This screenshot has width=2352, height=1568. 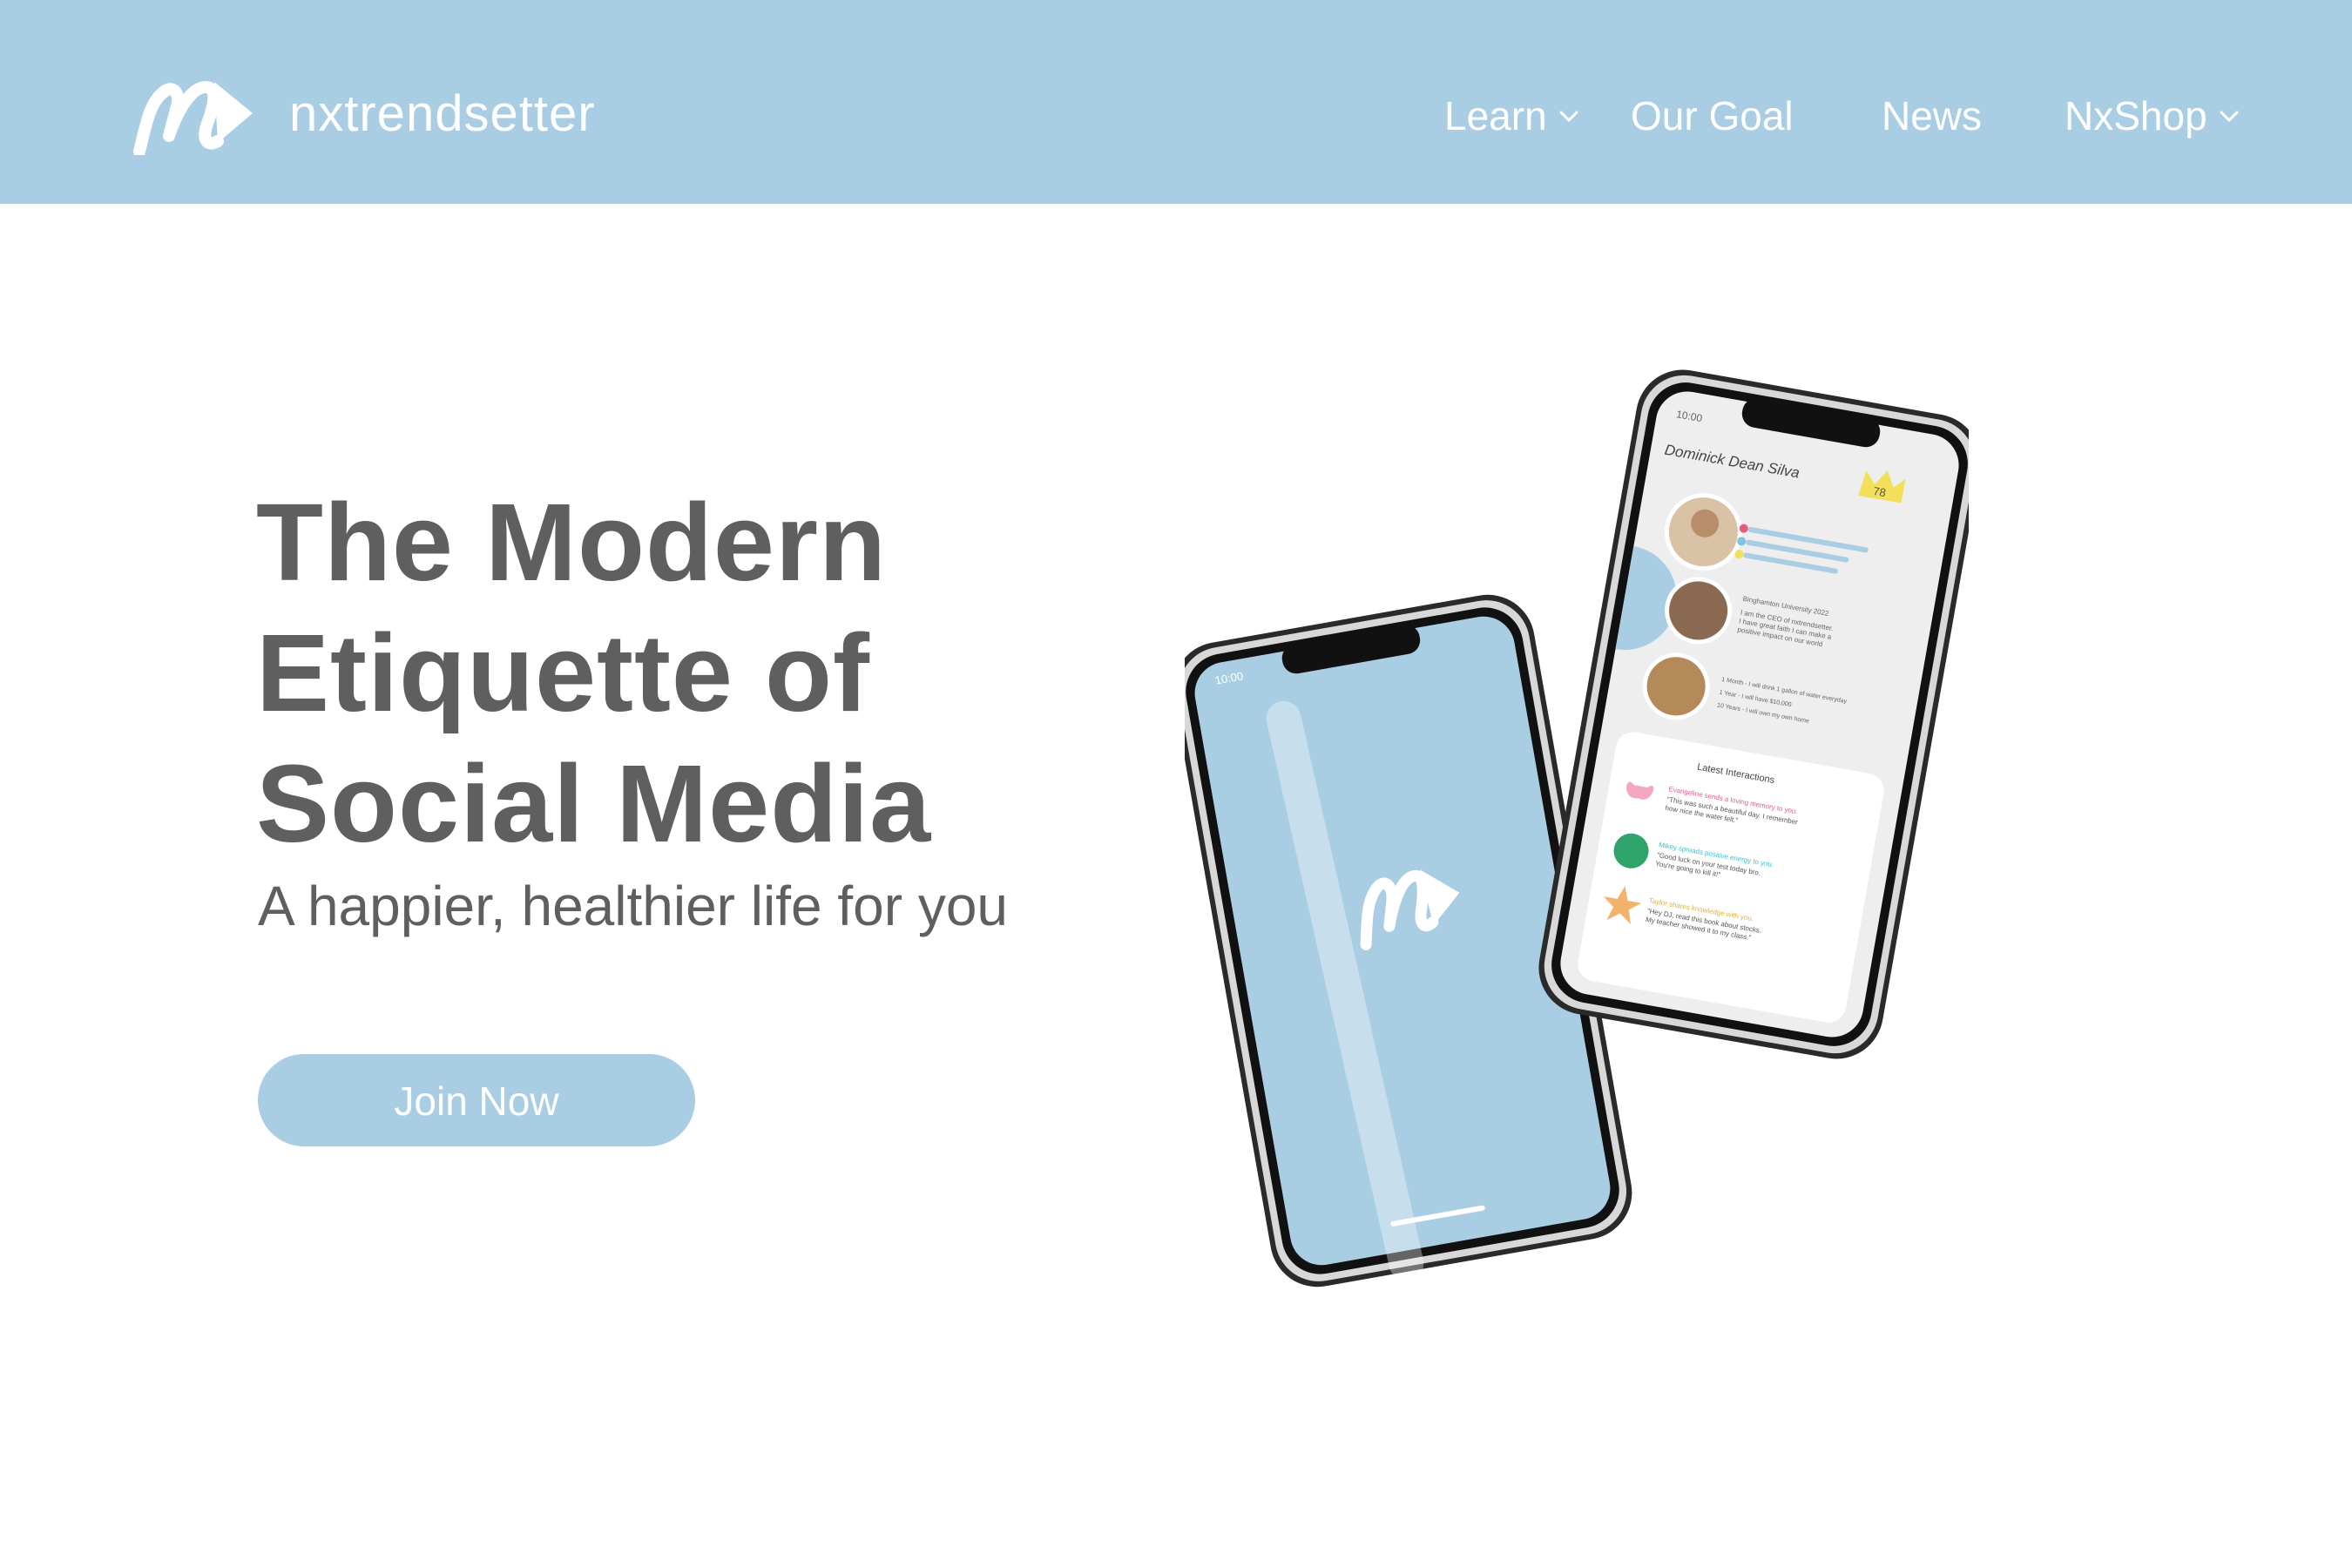 What do you see at coordinates (563, 673) in the screenshot?
I see `hero-title-line: Etiquette of` at bounding box center [563, 673].